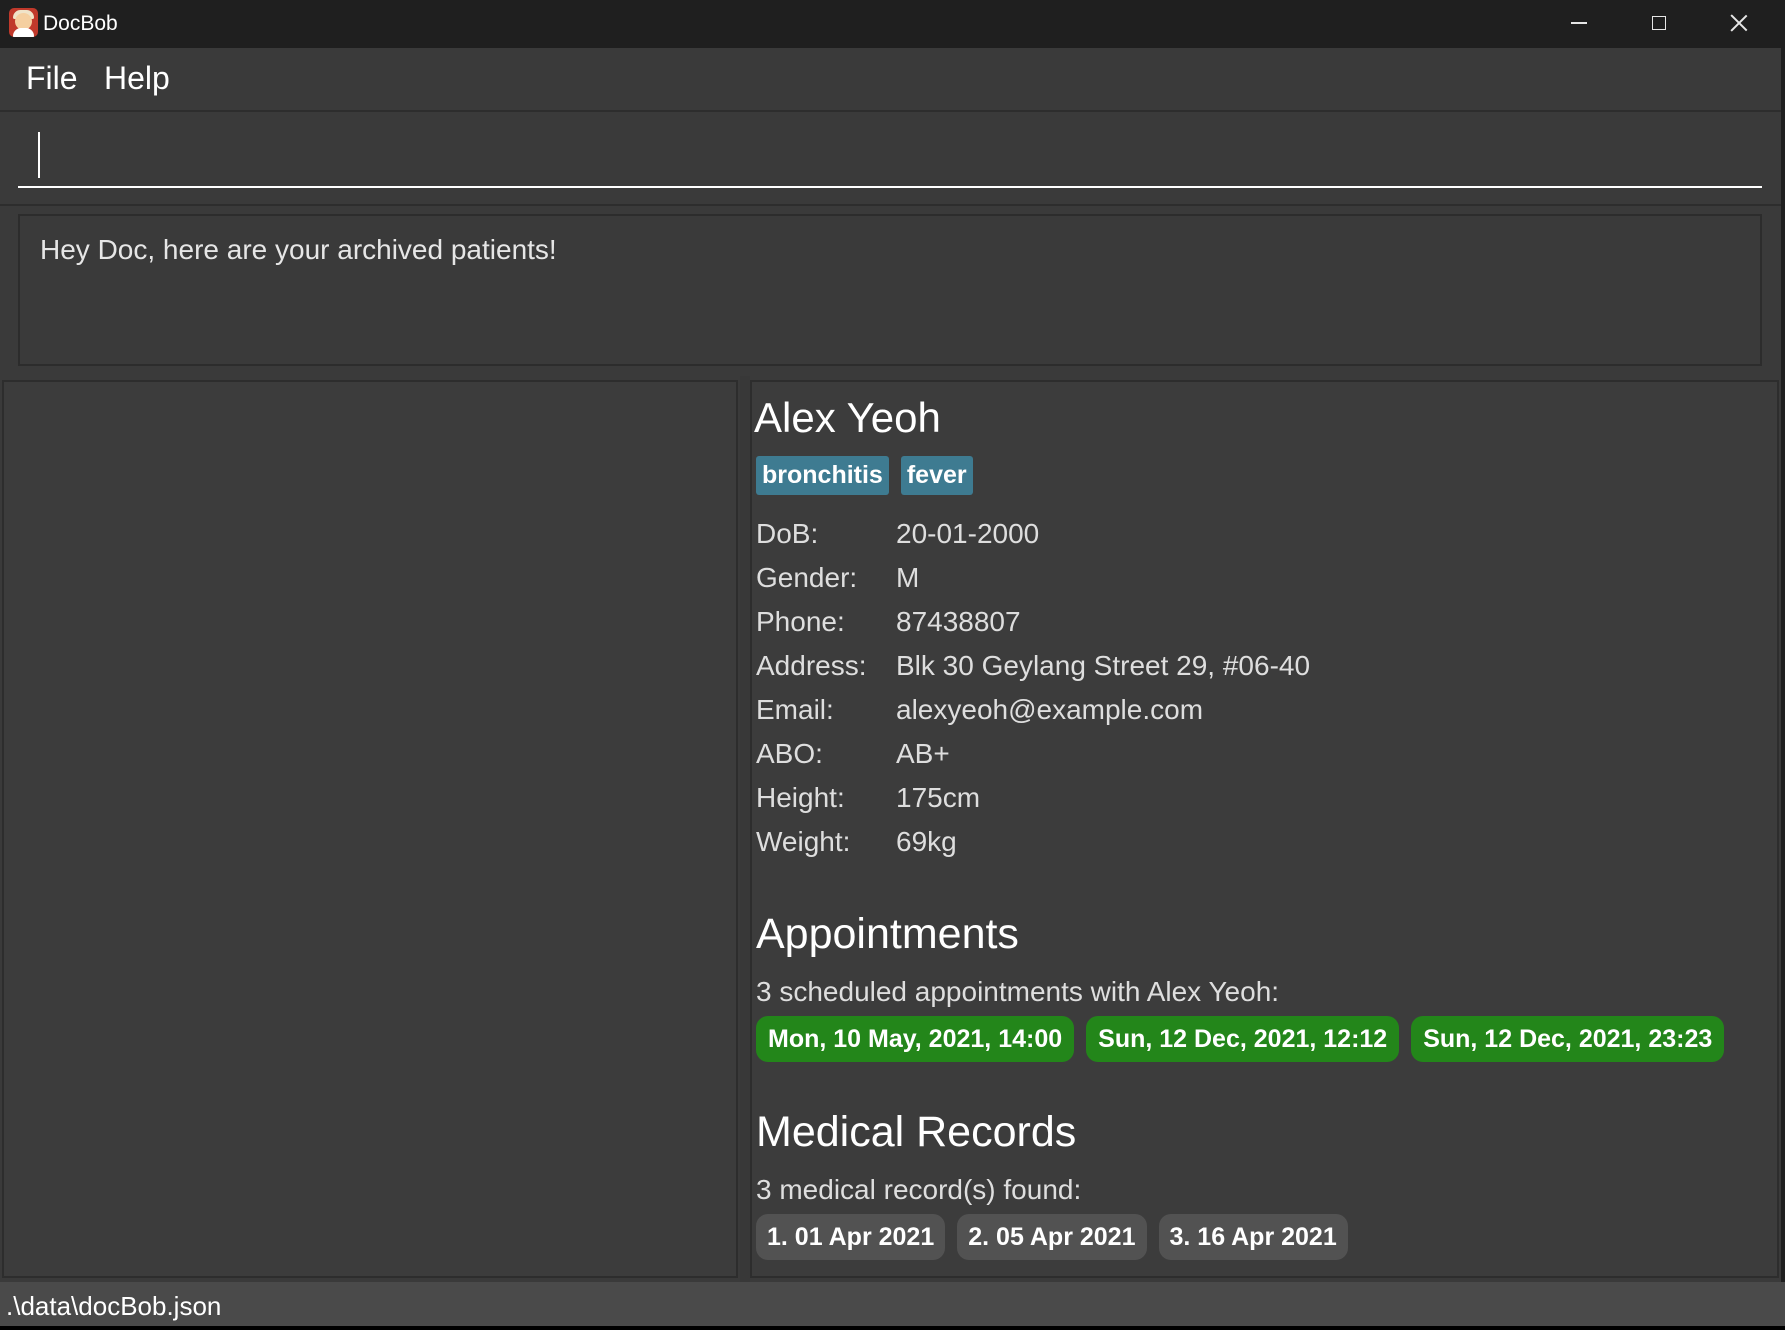 Image resolution: width=1785 pixels, height=1330 pixels. Describe the element at coordinates (958, 621) in the screenshot. I see `detail-value: 87438807` at that location.